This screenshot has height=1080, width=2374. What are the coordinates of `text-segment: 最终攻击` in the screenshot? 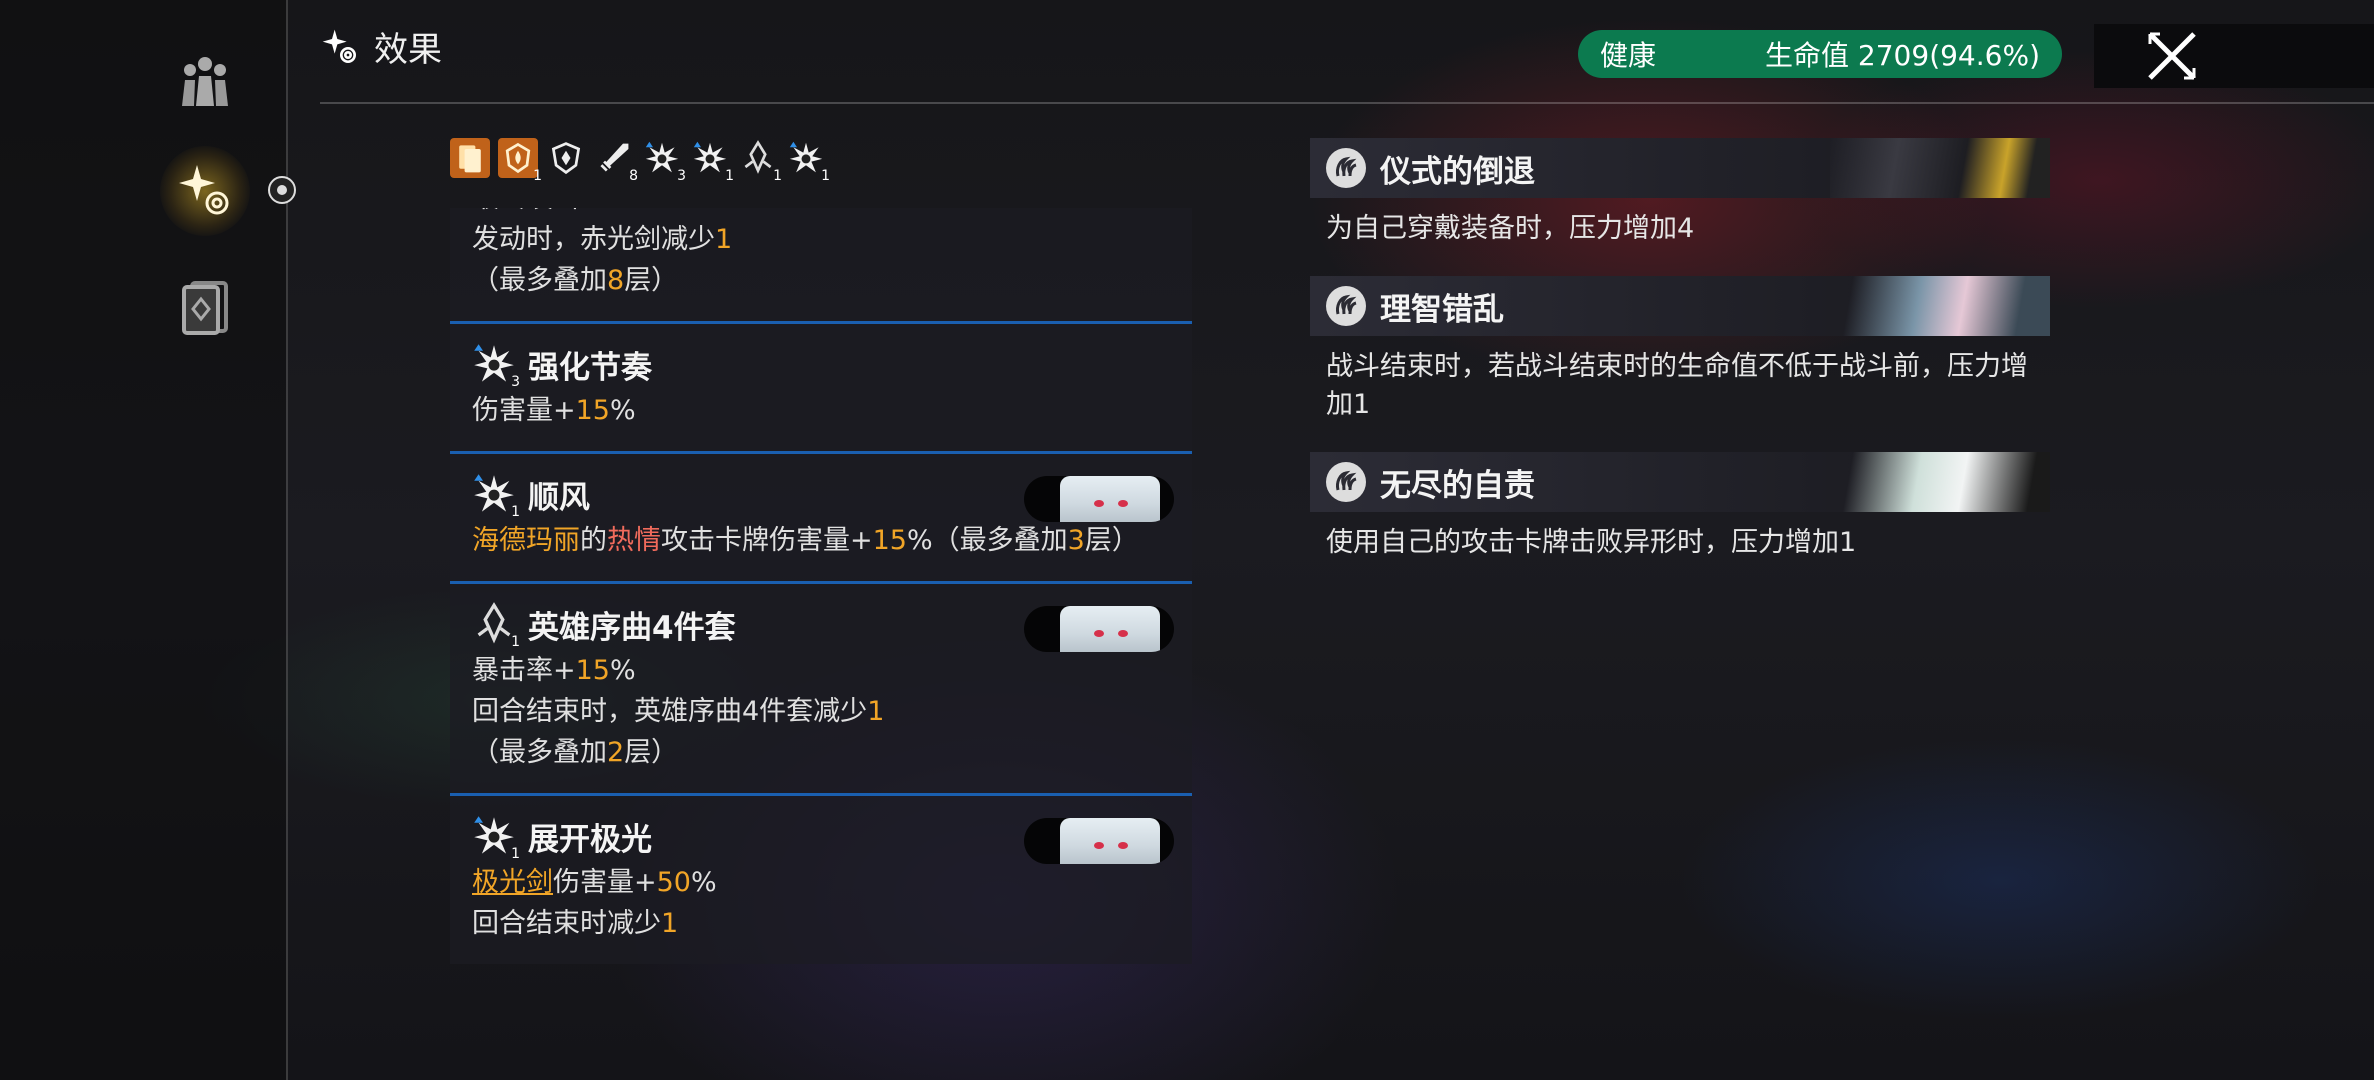 It's located at (530, 211).